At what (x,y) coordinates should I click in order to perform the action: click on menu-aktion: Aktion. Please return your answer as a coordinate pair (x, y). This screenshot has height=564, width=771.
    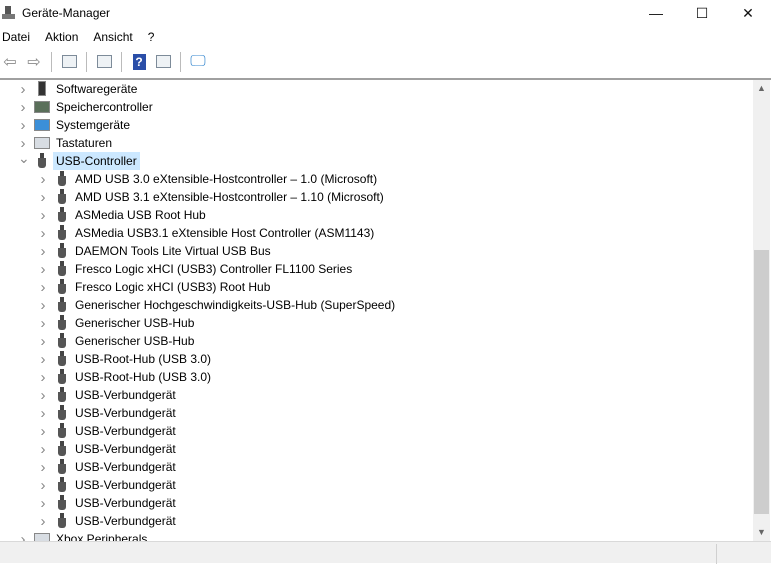
    Looking at the image, I should click on (64, 37).